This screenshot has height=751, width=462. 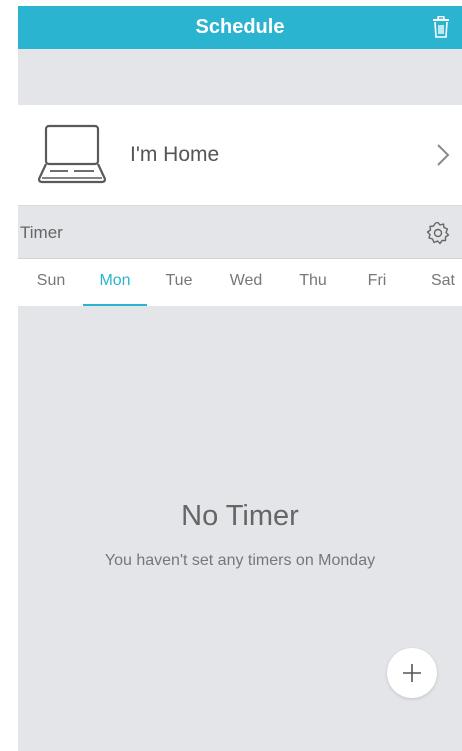 What do you see at coordinates (72, 154) in the screenshot?
I see `laptop-icon` at bounding box center [72, 154].